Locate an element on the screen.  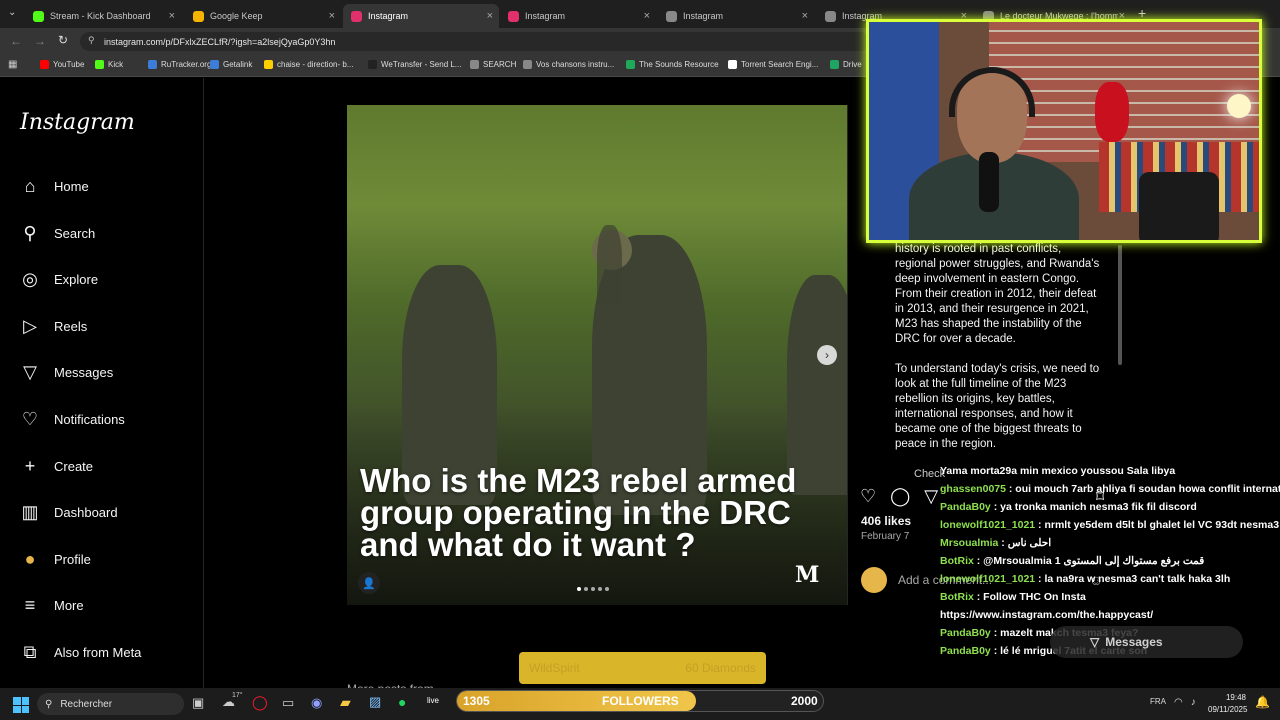
chat-message: BotRix : Follow THC On Insta is located at coordinates (1110, 597).